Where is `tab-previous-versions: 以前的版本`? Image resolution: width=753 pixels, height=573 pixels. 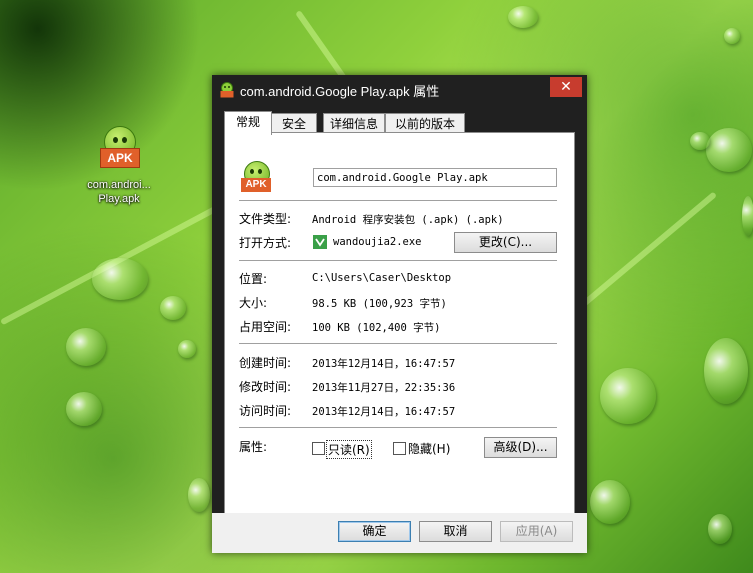
tab-previous-versions: 以前的版本 is located at coordinates (425, 123).